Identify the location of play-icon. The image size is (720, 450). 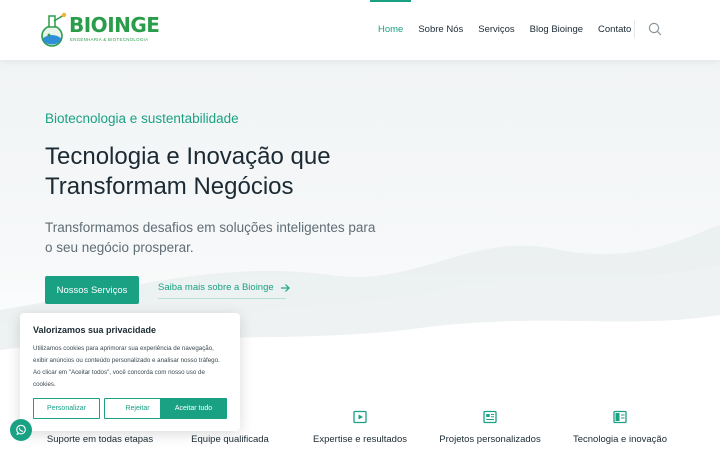
(360, 417).